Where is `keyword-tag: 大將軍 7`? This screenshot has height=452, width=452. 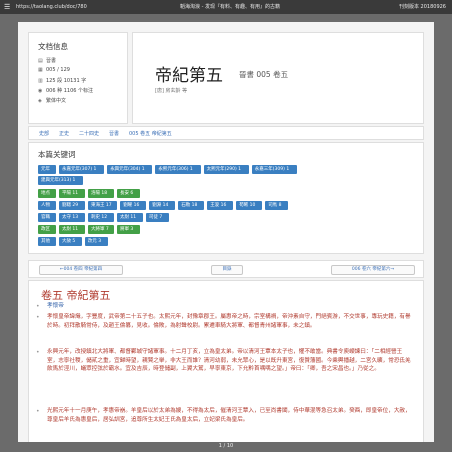
keyword-tag: 大將軍 7 is located at coordinates (101, 229).